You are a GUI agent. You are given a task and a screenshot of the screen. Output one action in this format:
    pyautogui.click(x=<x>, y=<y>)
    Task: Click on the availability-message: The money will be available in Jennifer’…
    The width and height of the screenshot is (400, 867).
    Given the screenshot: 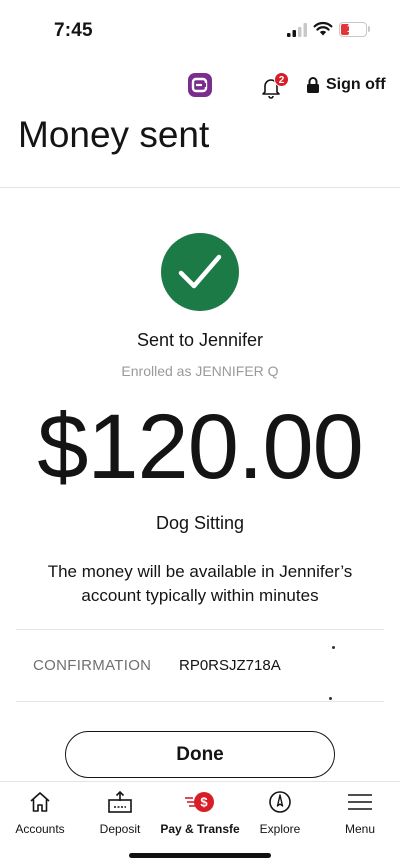 What is the action you would take?
    pyautogui.click(x=200, y=583)
    